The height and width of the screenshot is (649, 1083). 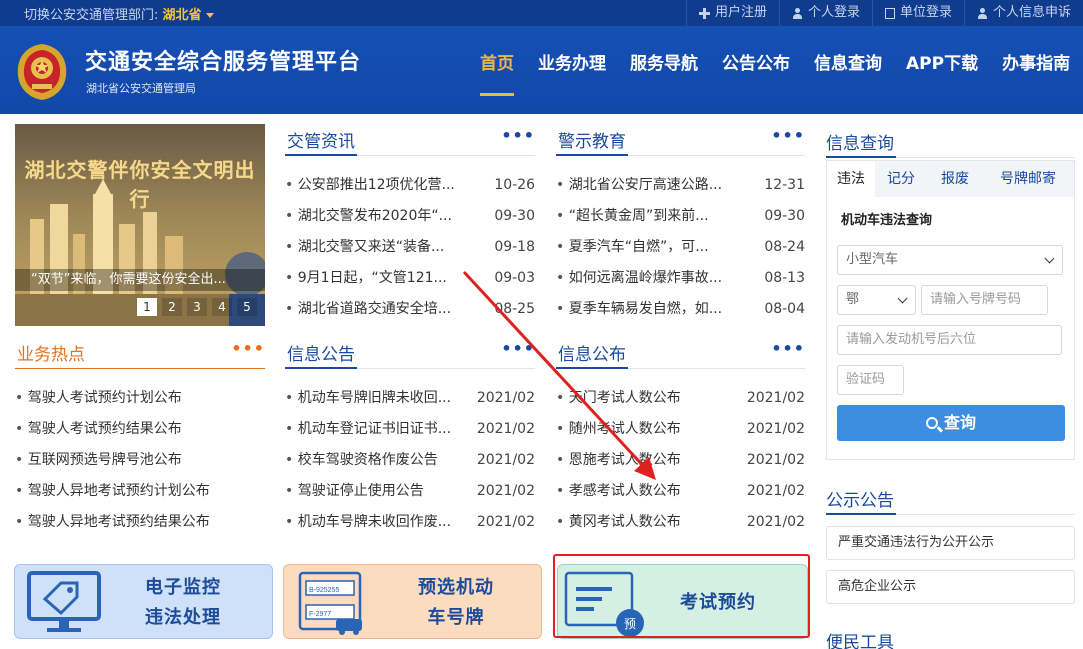 I want to click on register-link-label: 用户注册, so click(x=740, y=12).